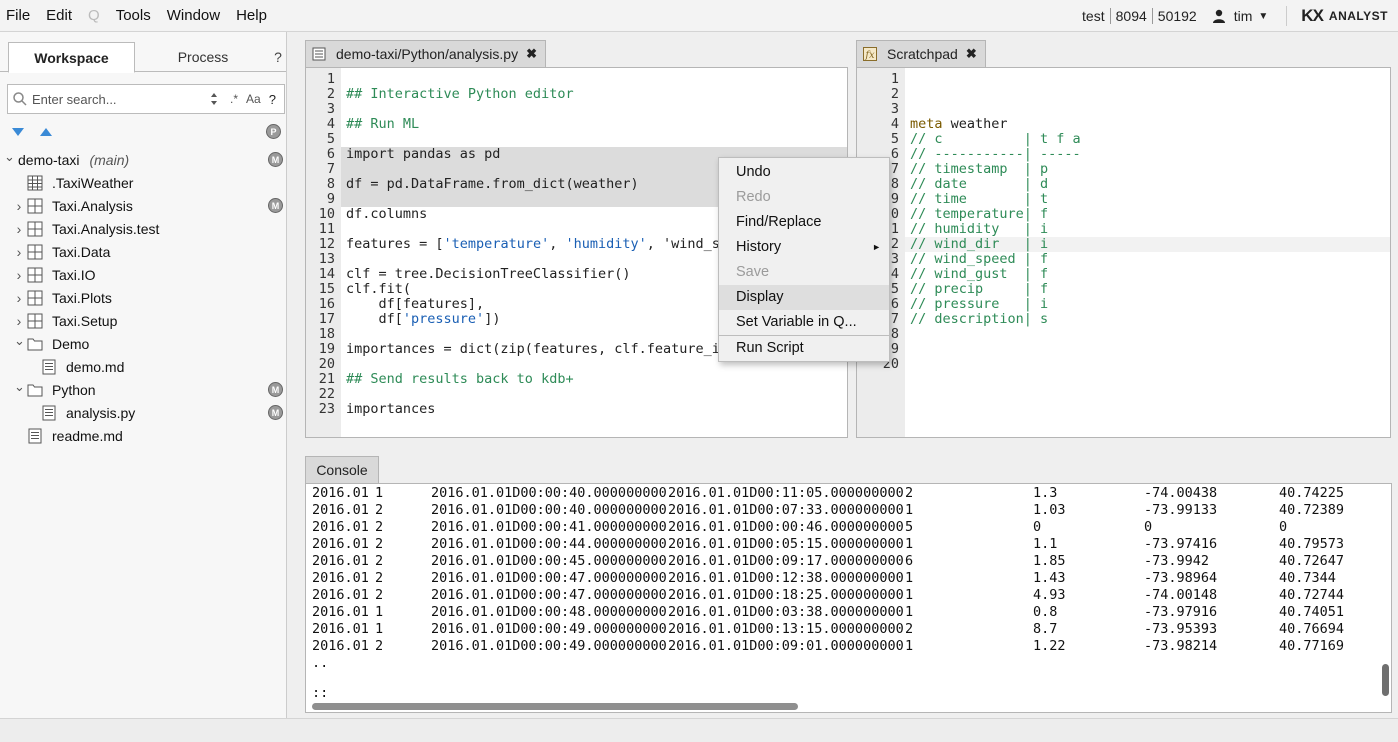  What do you see at coordinates (143, 297) in the screenshot?
I see `tree-item: › Taxi.Plots` at bounding box center [143, 297].